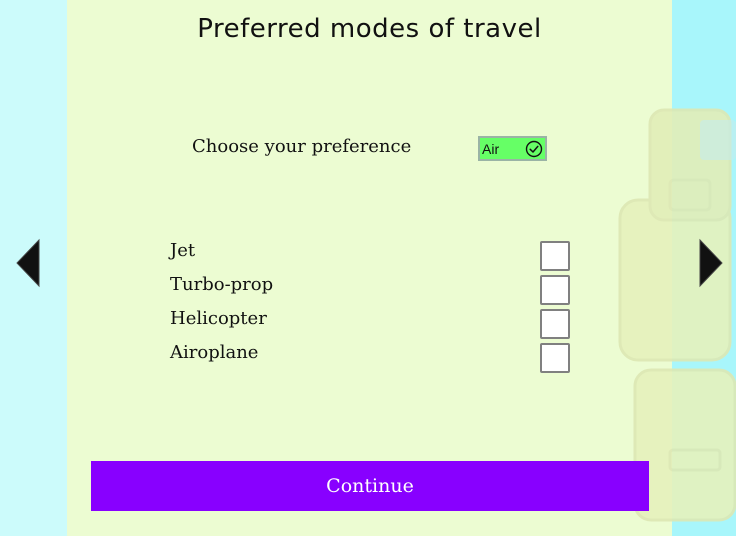 This screenshot has height=536, width=736. What do you see at coordinates (555, 290) in the screenshot?
I see `option-checkbox-turbo-prop` at bounding box center [555, 290].